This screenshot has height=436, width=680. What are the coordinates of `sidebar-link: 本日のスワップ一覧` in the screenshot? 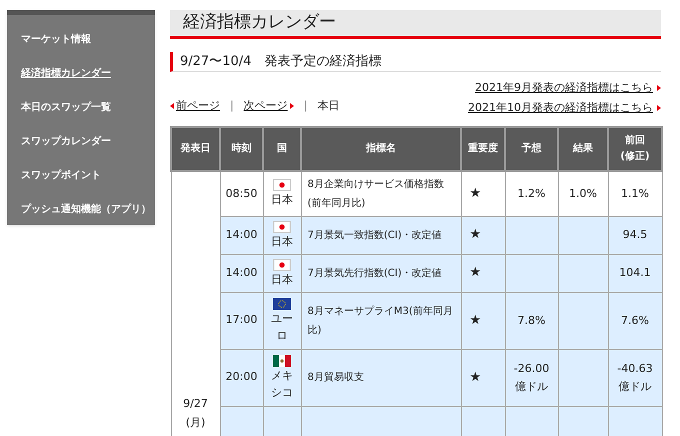 It's located at (66, 108).